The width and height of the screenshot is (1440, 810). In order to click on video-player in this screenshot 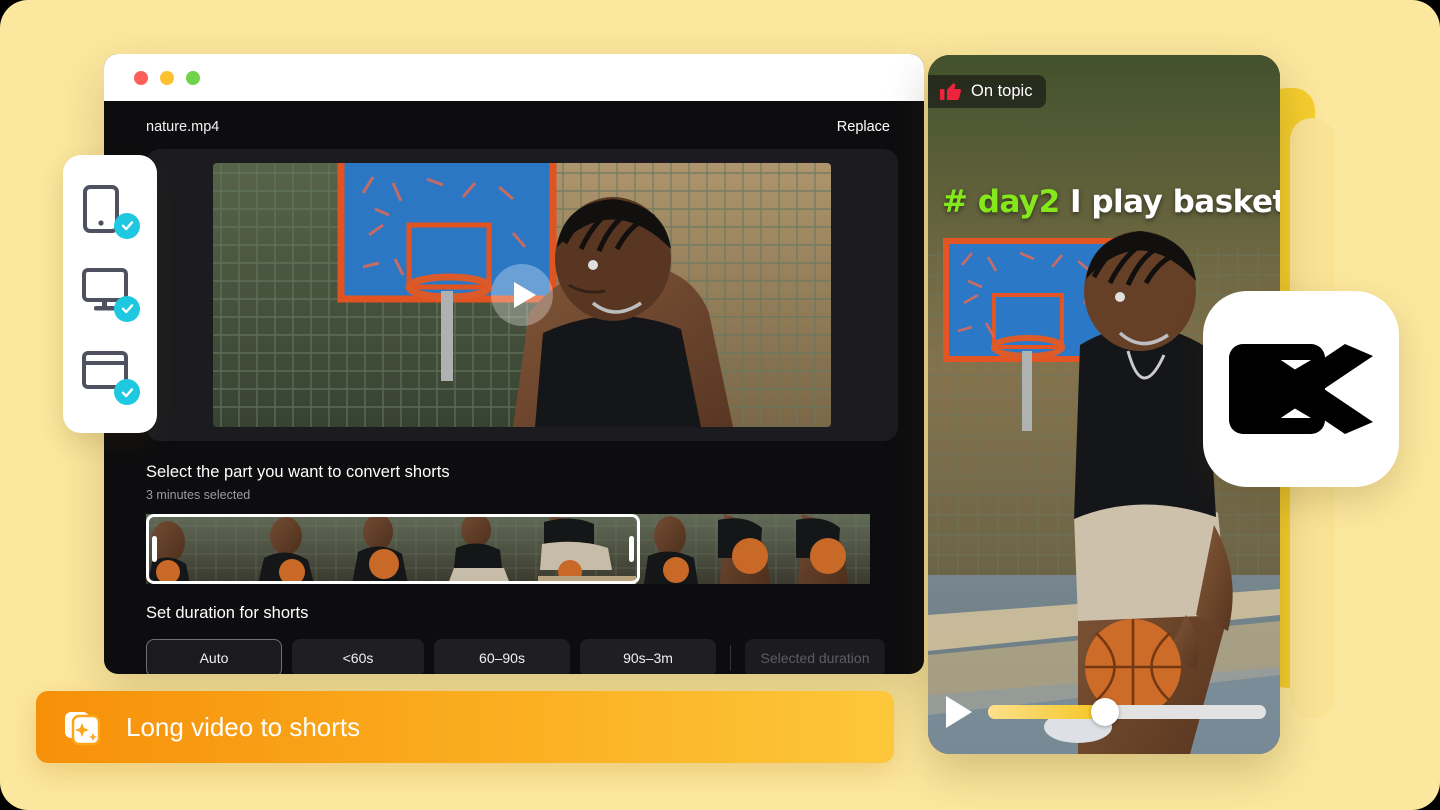, I will do `click(522, 295)`.